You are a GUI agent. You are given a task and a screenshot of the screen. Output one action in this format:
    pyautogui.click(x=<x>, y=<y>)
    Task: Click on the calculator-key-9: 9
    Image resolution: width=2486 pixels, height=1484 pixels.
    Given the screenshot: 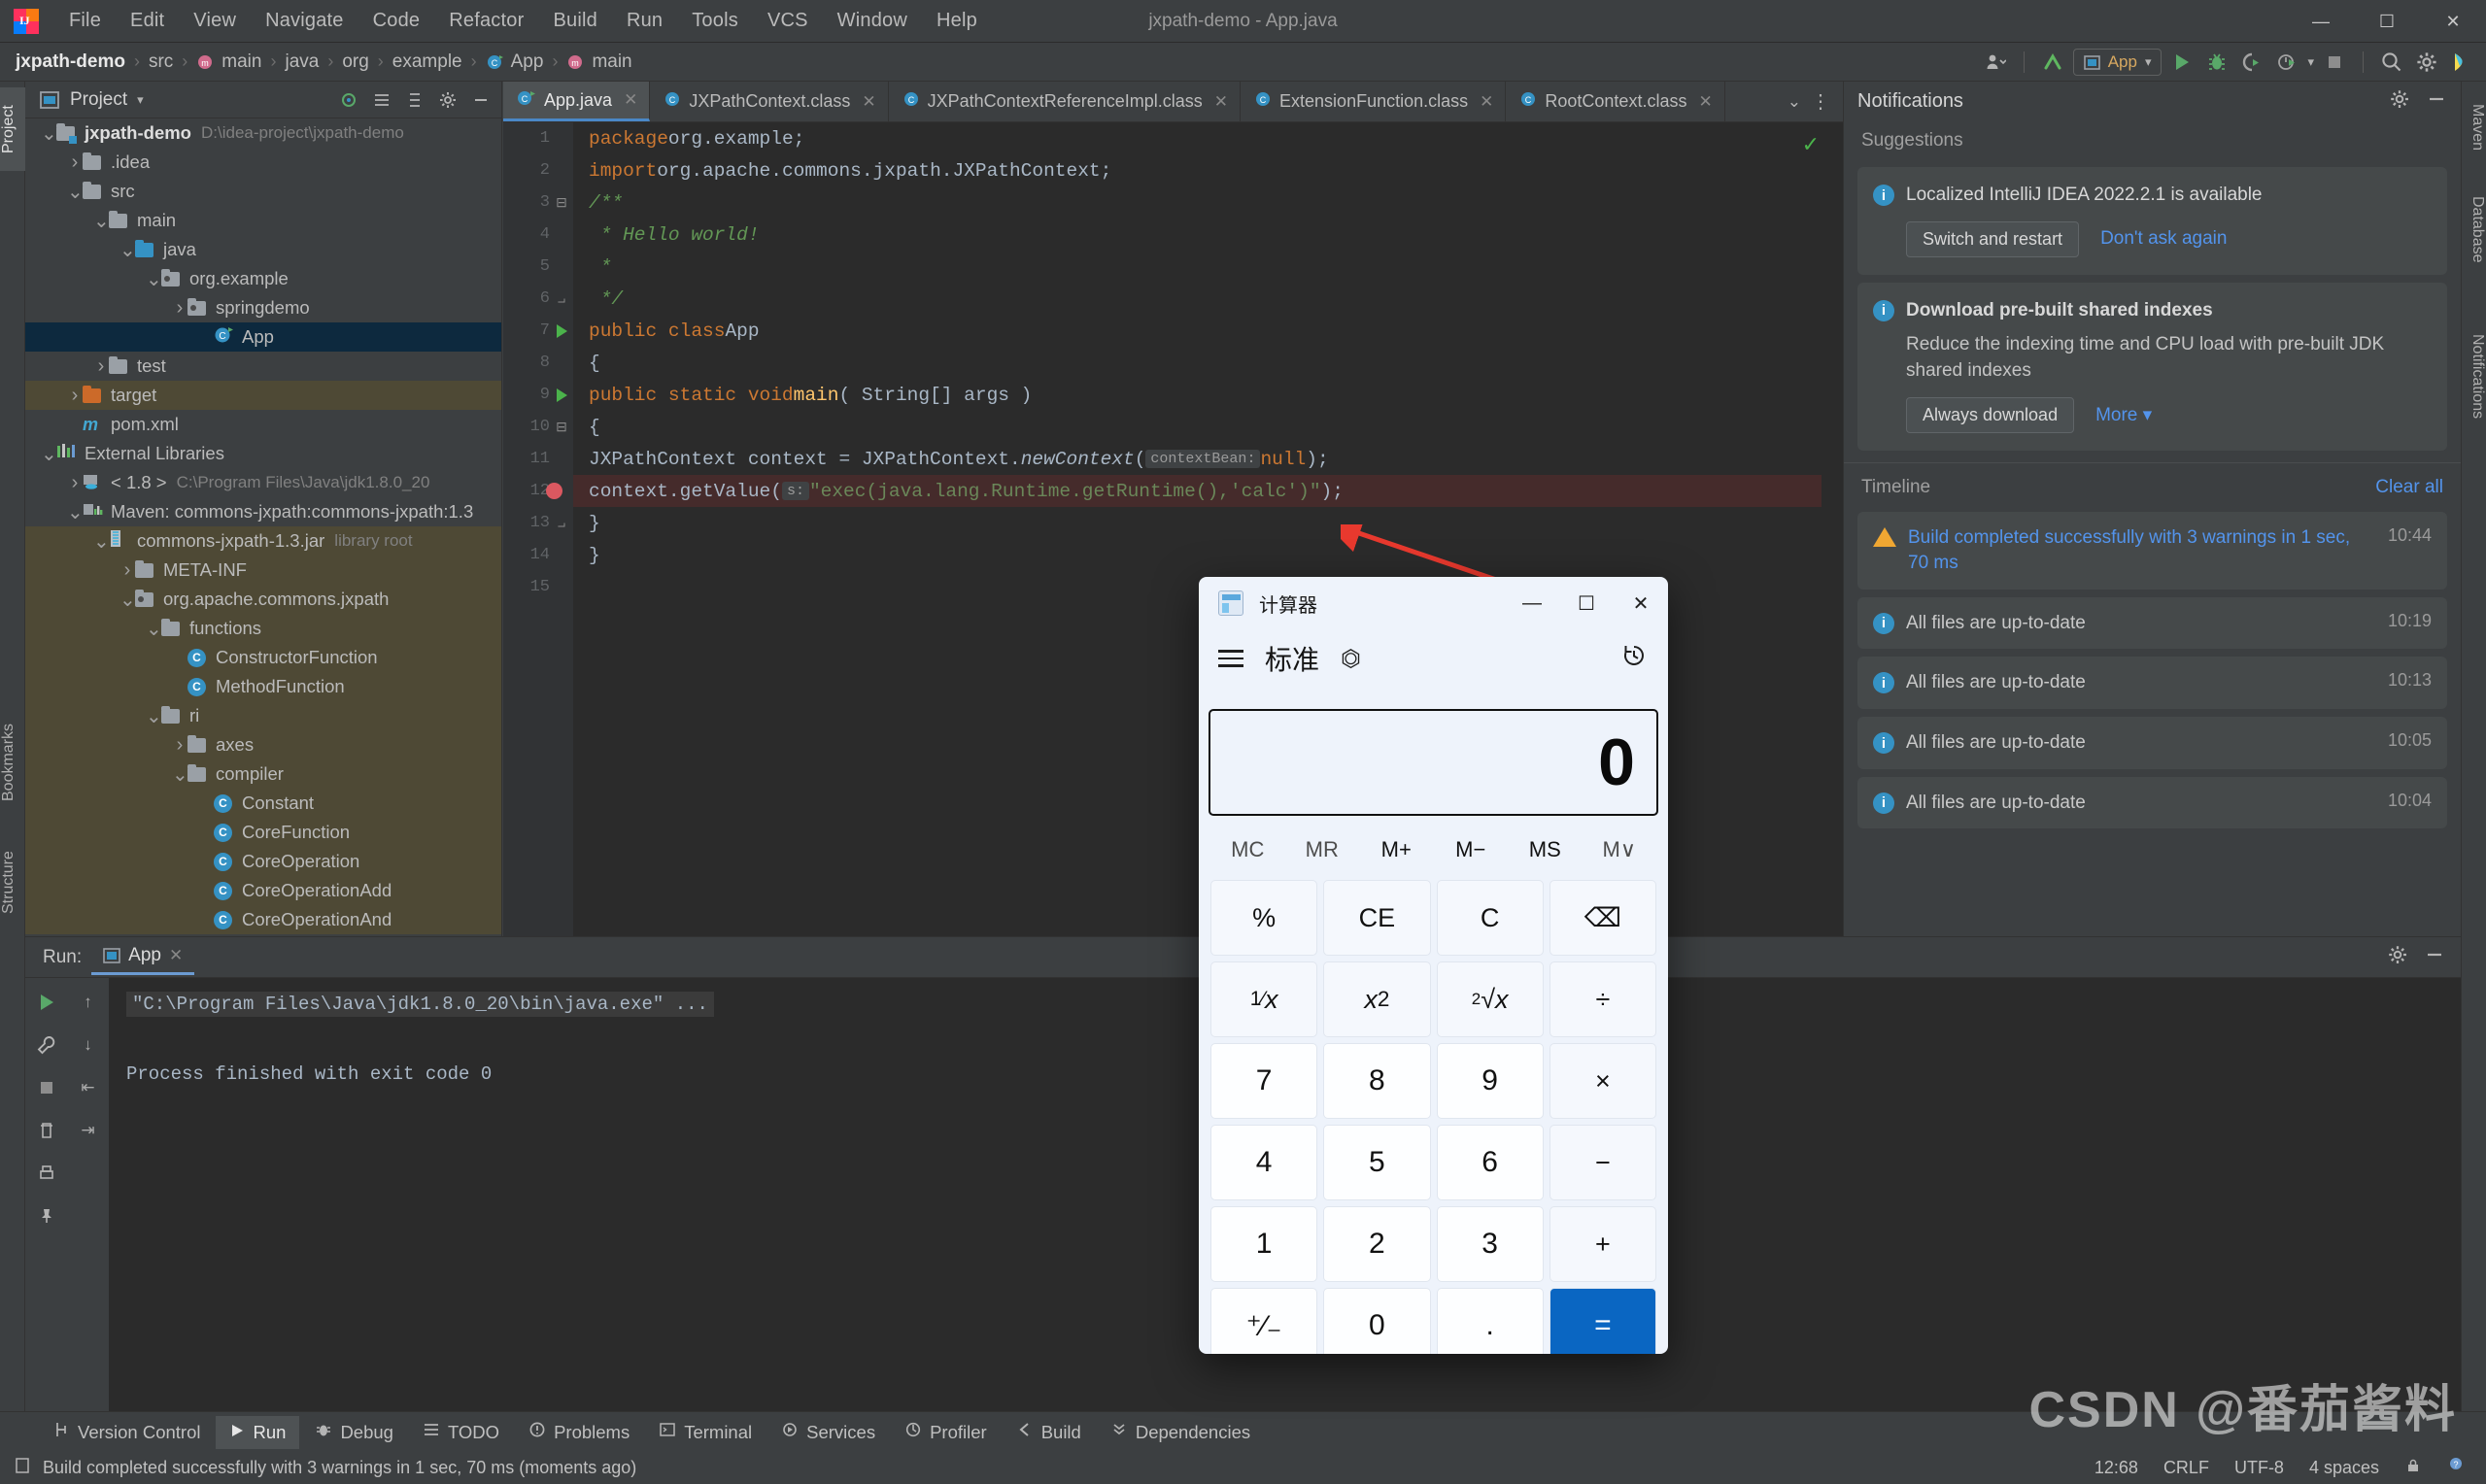 What is the action you would take?
    pyautogui.click(x=1490, y=1081)
    